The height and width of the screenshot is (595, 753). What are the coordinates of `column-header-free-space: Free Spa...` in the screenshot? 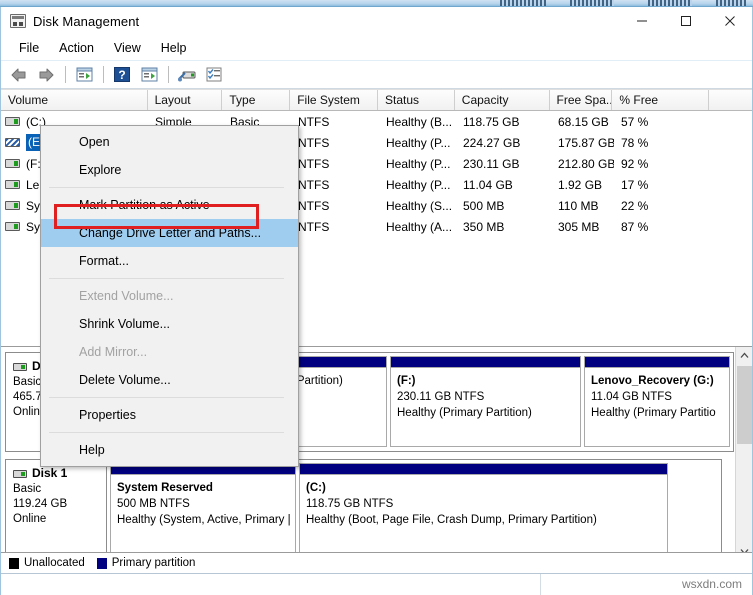 It's located at (581, 100).